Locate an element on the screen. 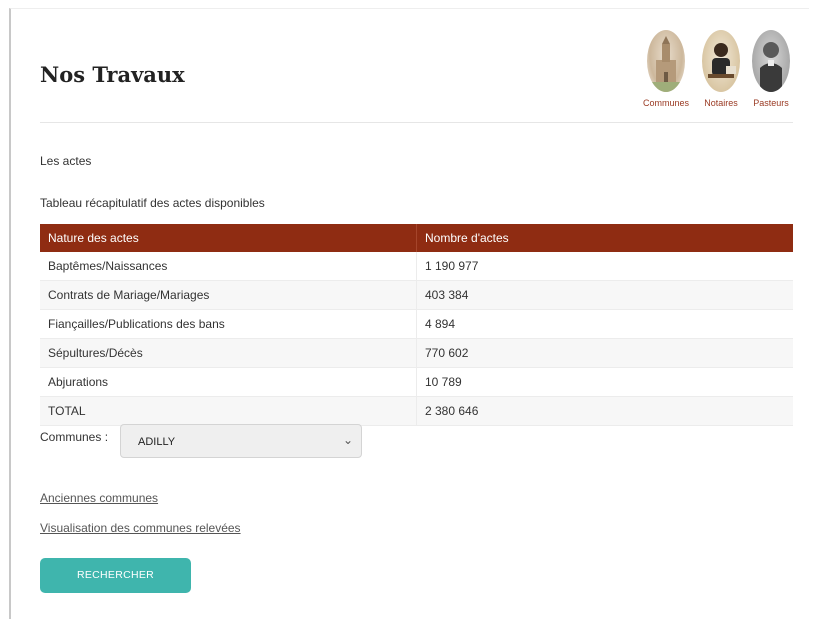 This screenshot has width=813, height=620. notary-image is located at coordinates (721, 61).